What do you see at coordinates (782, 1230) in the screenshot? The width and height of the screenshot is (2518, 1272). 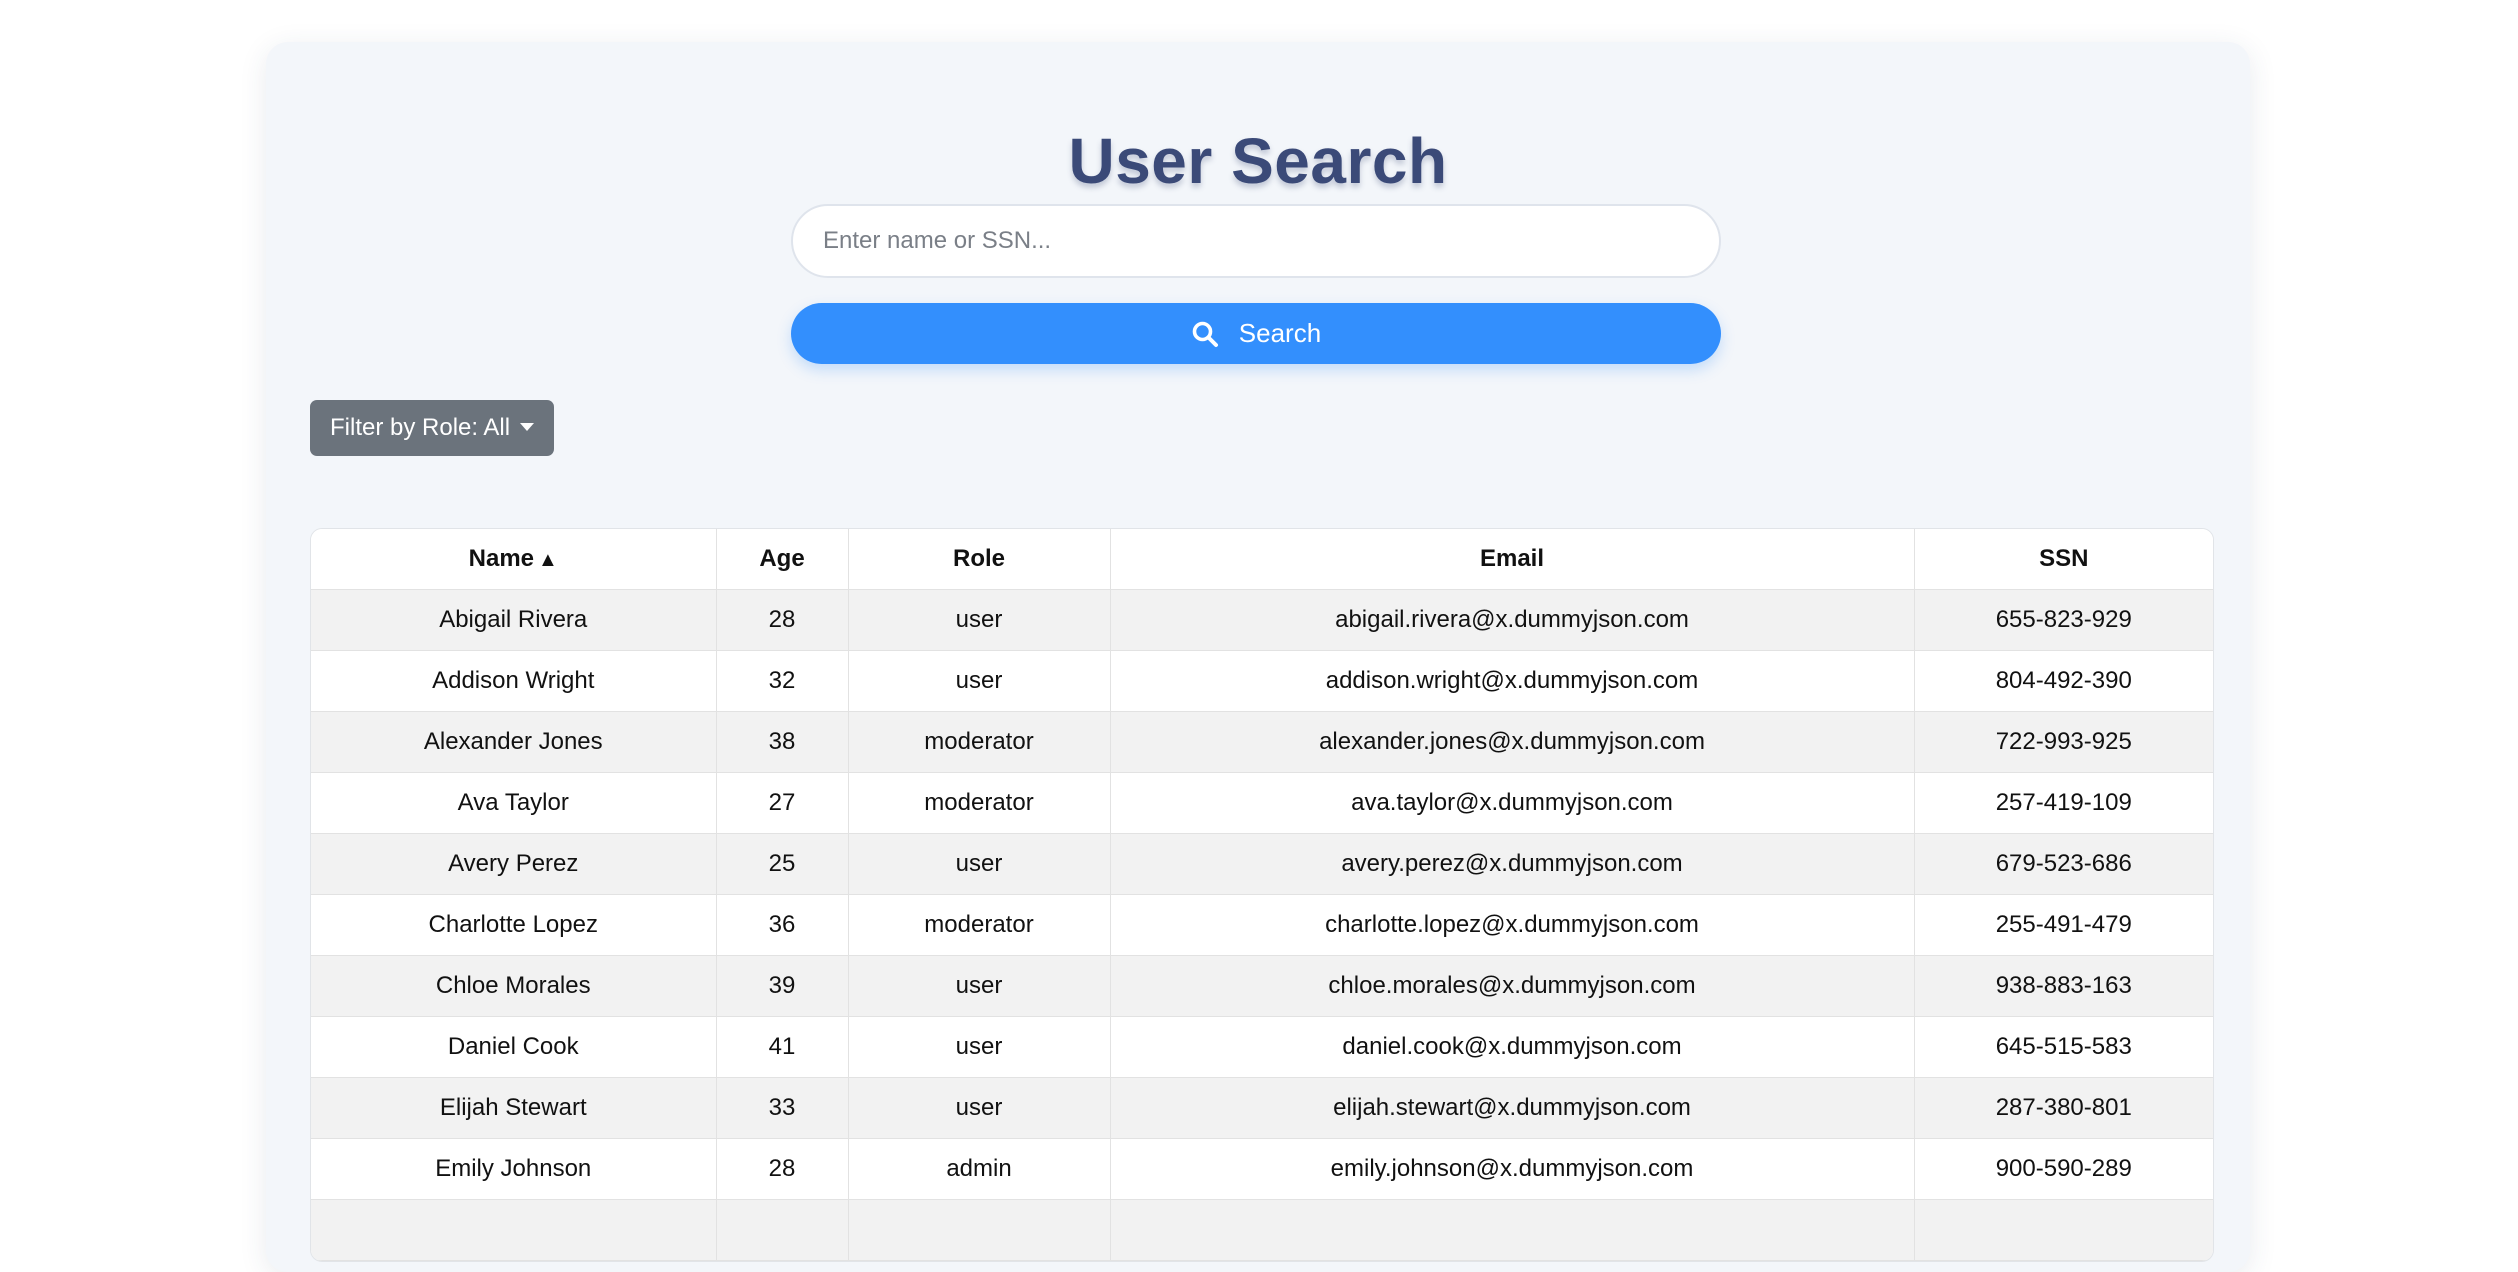 I see `cell-age` at bounding box center [782, 1230].